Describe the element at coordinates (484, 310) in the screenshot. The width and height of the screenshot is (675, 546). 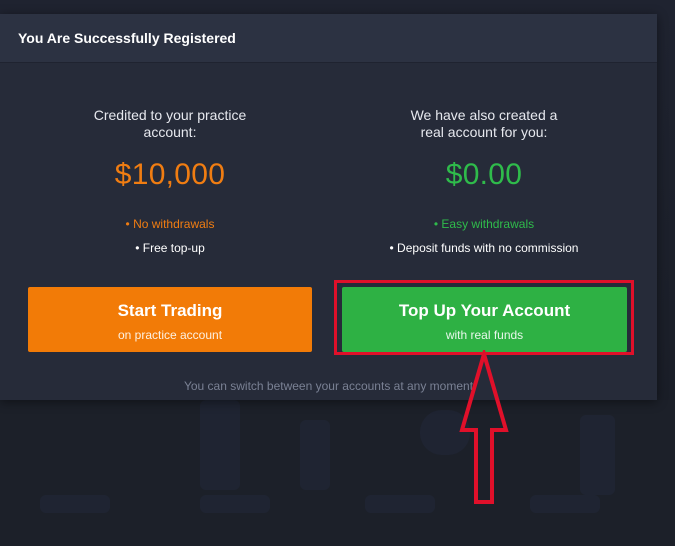
I see `top-up-label: Top Up Your Account` at that location.